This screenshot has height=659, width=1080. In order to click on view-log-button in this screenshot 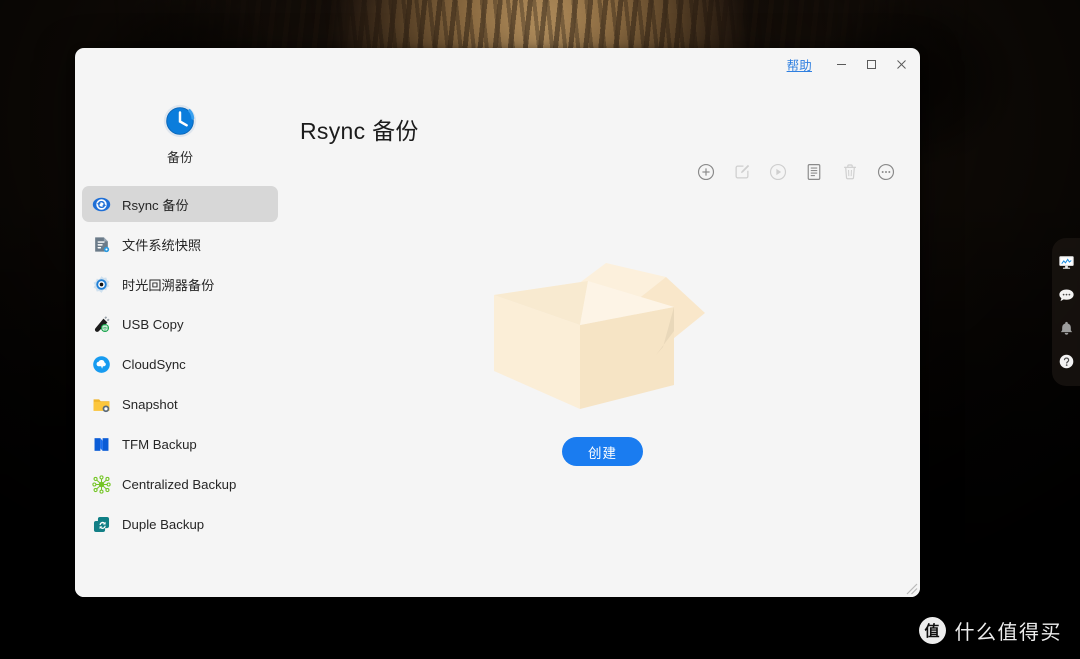, I will do `click(814, 172)`.